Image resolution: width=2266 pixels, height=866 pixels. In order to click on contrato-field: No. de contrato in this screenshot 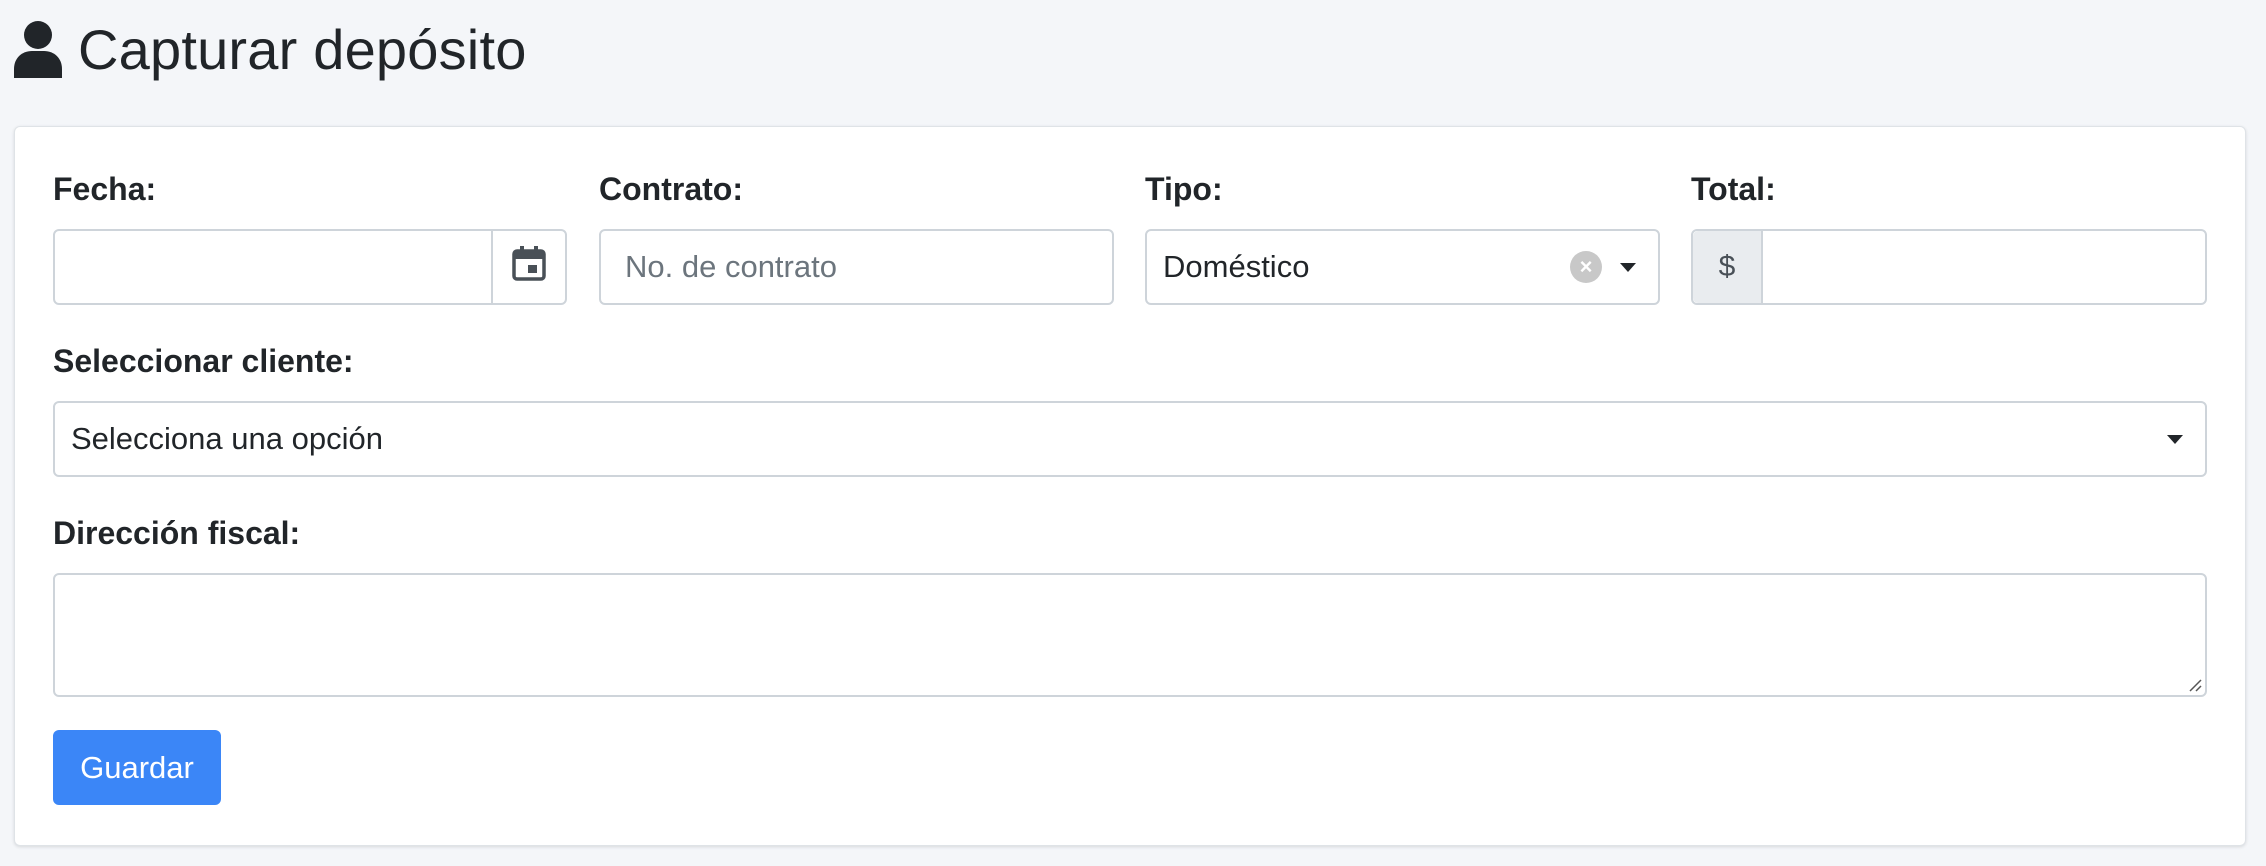, I will do `click(856, 267)`.